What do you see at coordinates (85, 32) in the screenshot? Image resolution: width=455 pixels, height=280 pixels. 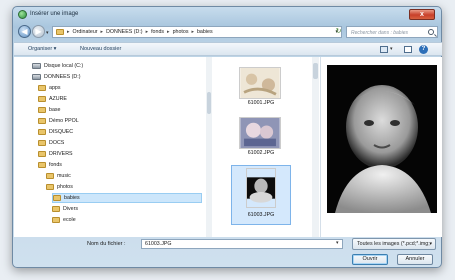 I see `breadcrumb-ordinateur: Ordinateur` at bounding box center [85, 32].